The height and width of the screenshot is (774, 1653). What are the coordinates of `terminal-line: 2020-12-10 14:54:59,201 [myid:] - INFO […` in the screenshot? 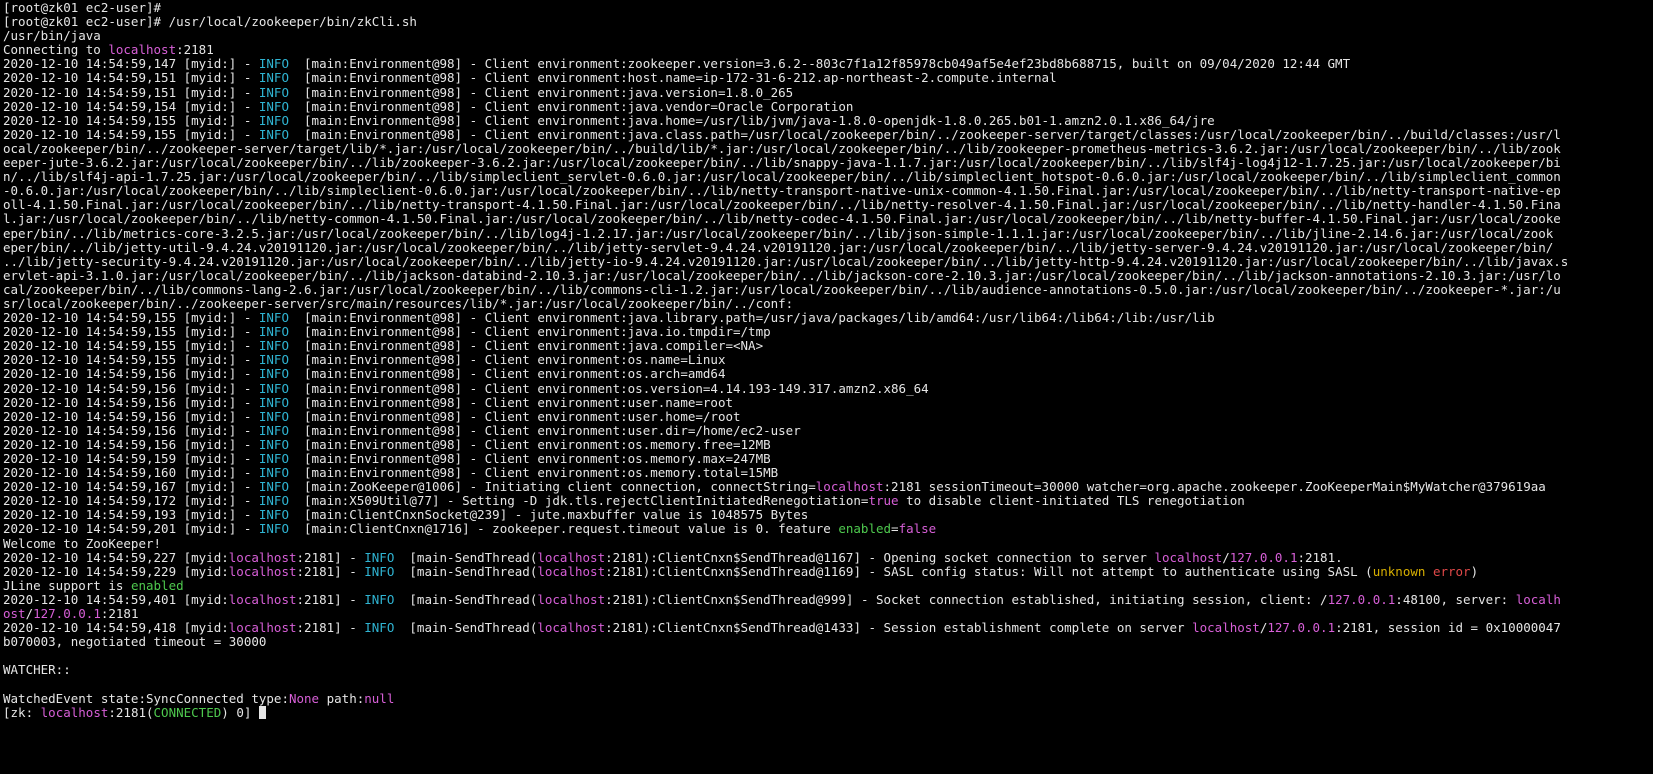 It's located at (828, 529).